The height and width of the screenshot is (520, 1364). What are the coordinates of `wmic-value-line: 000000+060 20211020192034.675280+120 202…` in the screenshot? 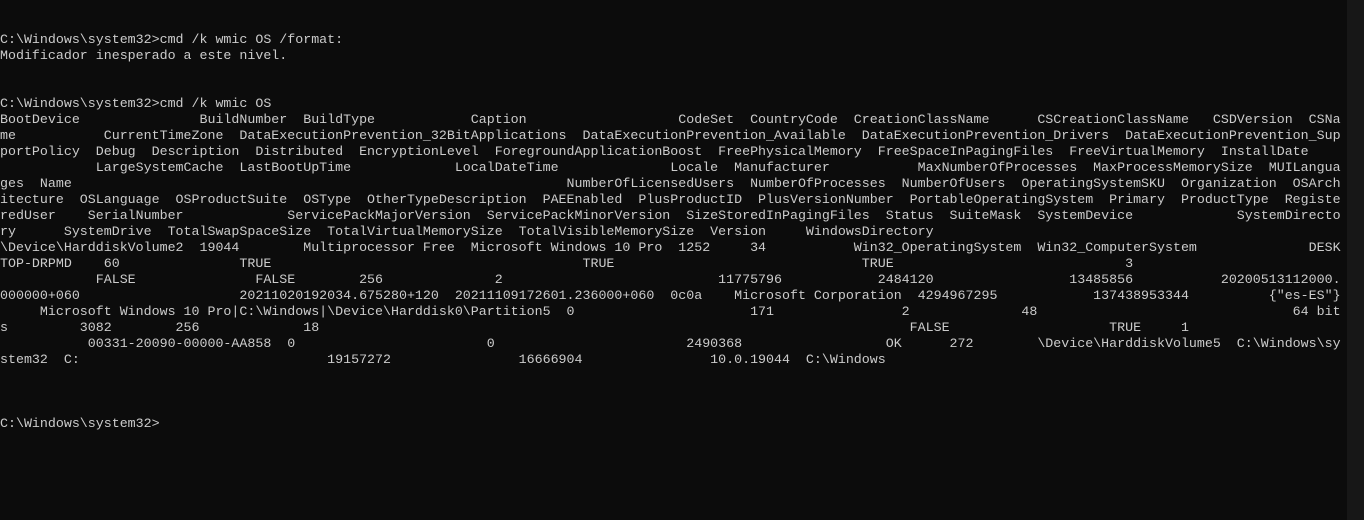 It's located at (670, 295).